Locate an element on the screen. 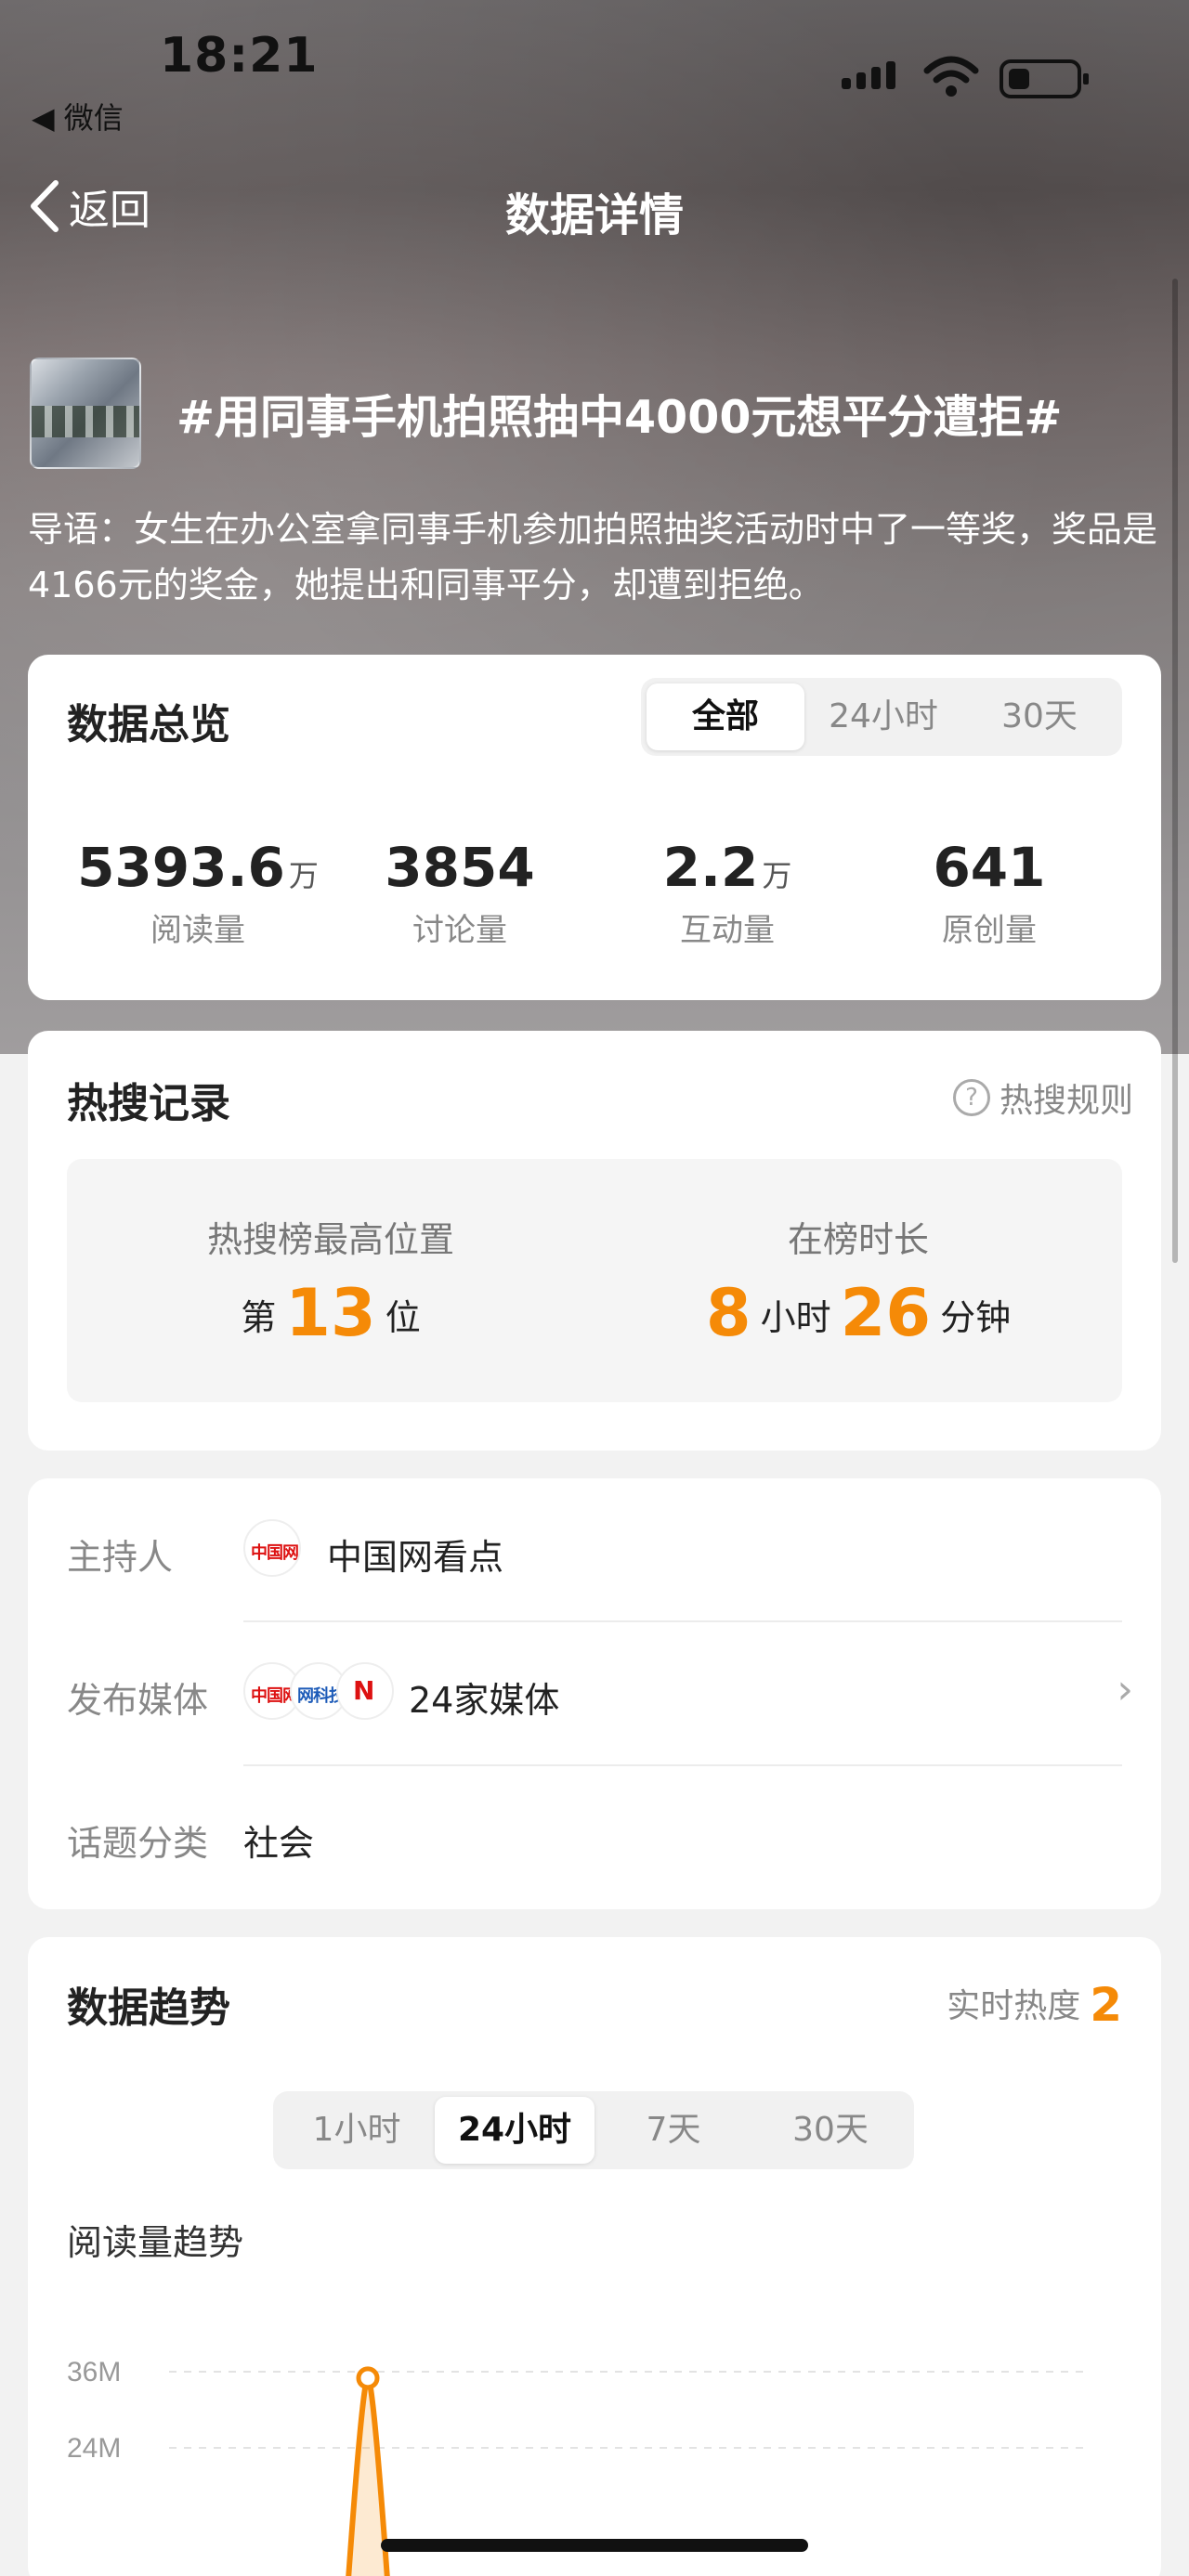  heat-label: 实时热度 is located at coordinates (1014, 2006).